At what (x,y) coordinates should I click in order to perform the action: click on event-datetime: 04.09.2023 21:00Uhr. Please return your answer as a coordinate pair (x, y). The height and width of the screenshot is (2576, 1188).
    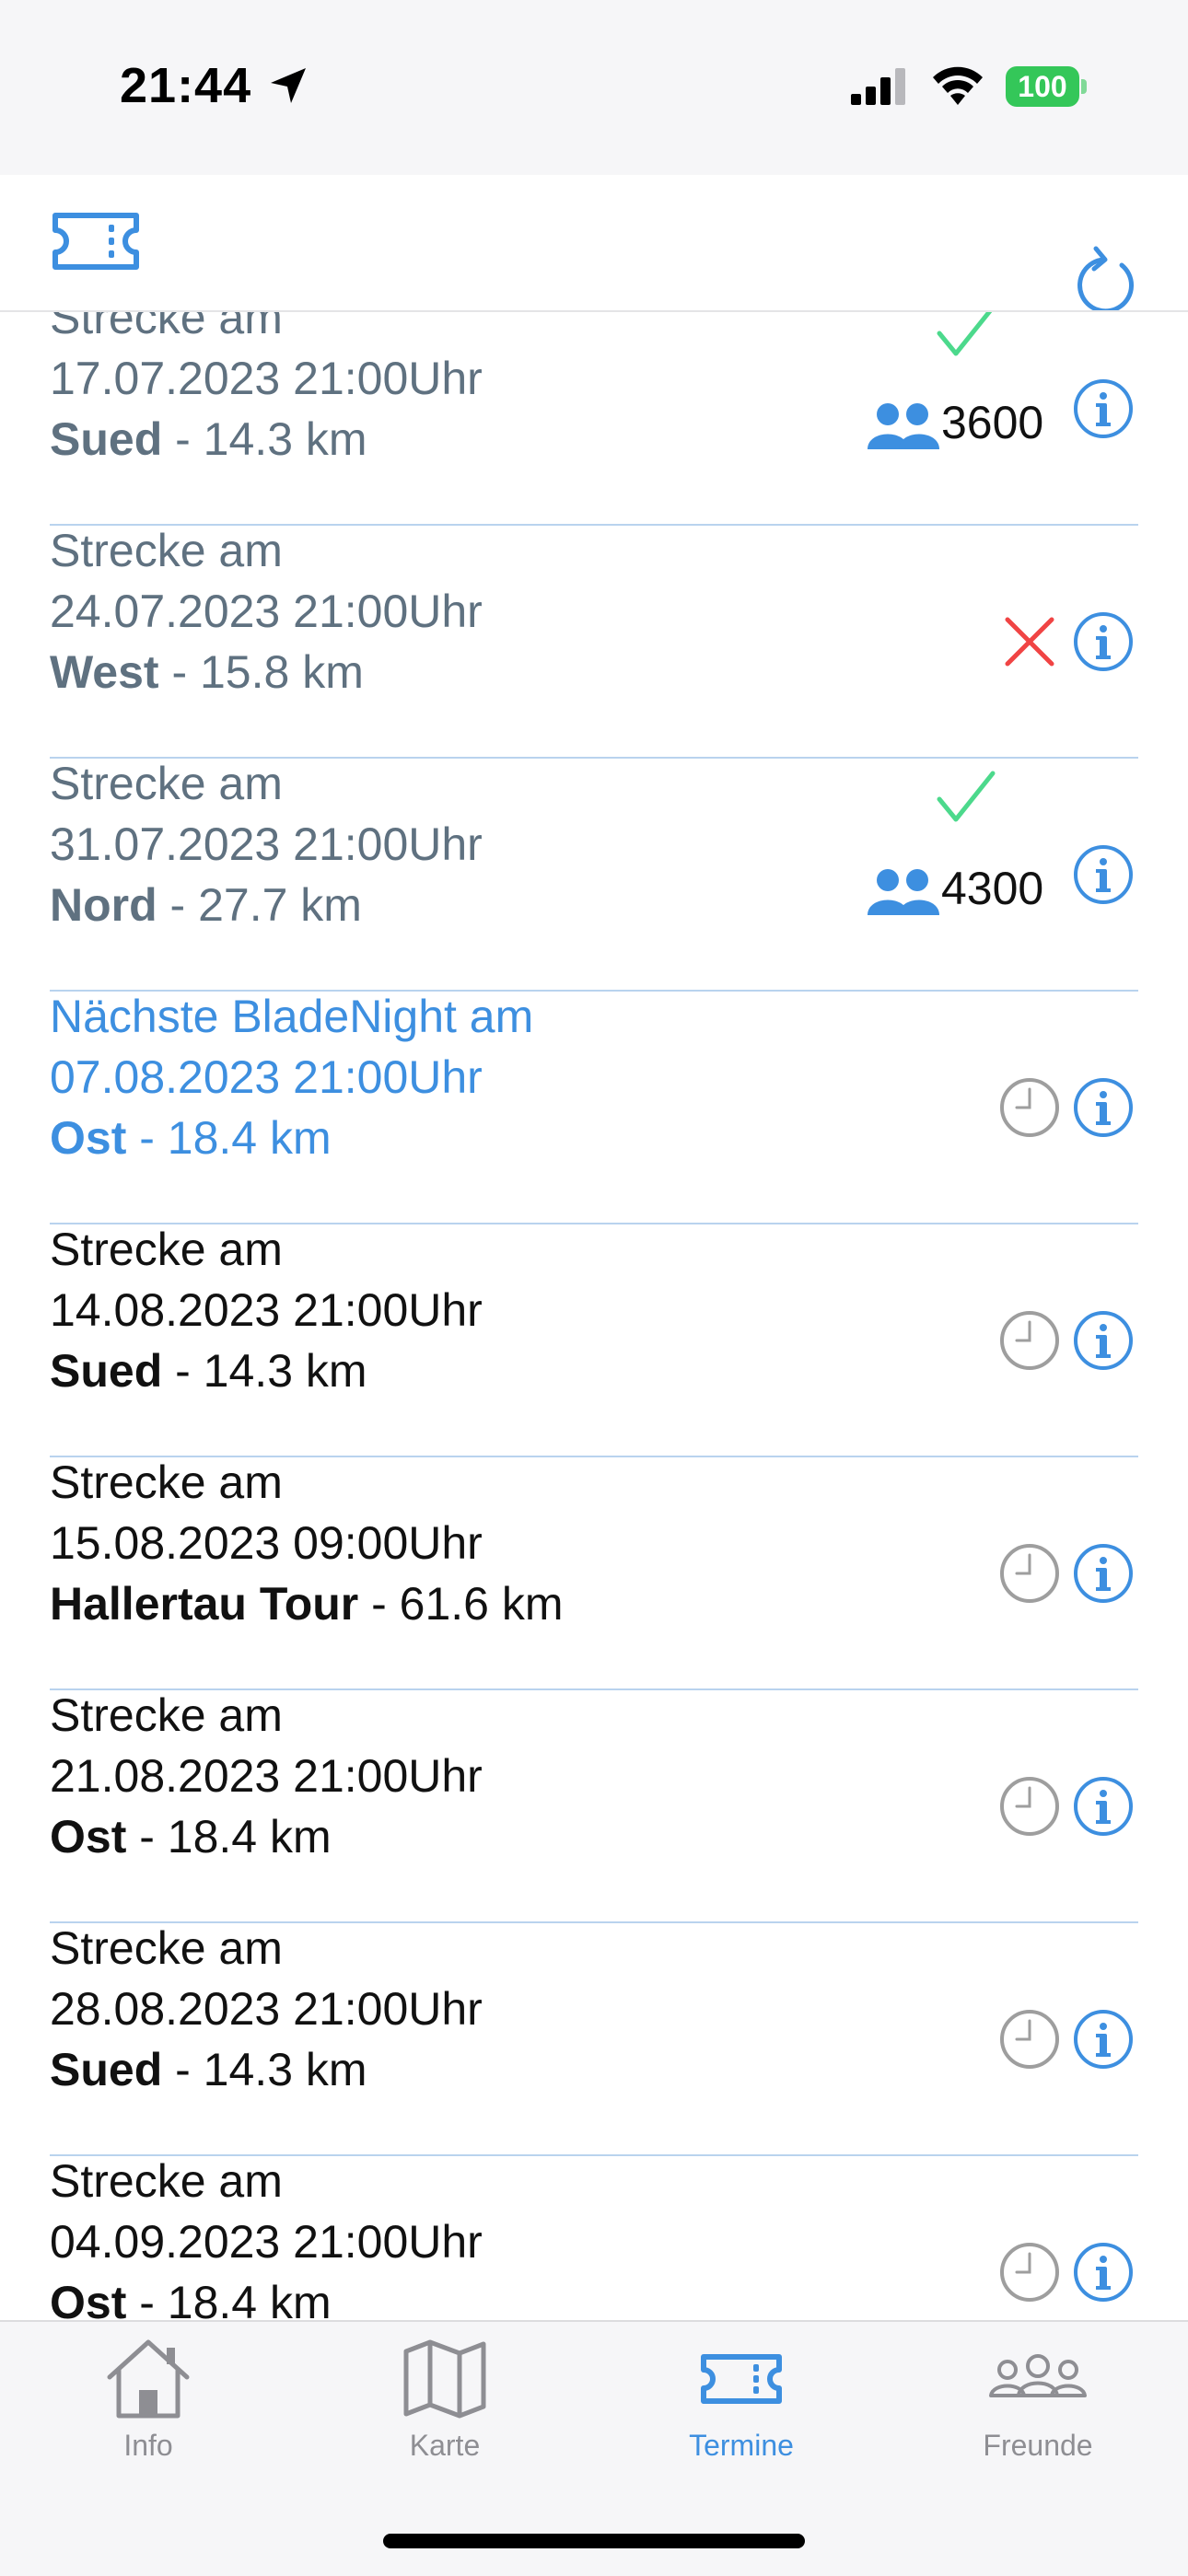
    Looking at the image, I should click on (266, 2242).